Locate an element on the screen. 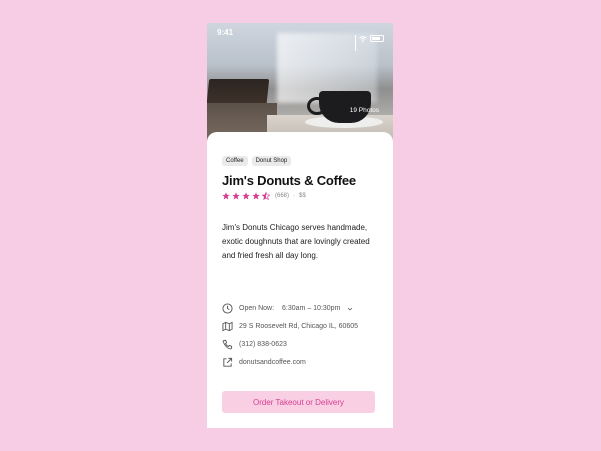 The height and width of the screenshot is (451, 601). status-time: 9:41 is located at coordinates (225, 32).